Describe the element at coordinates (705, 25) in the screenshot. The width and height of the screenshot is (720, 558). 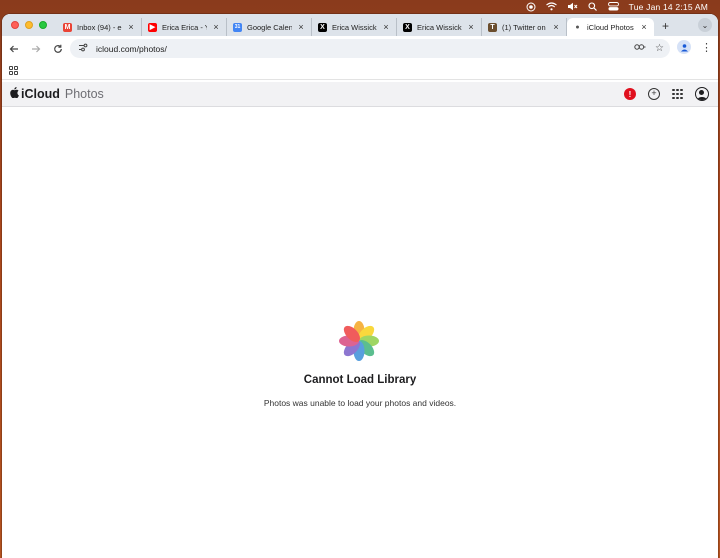
I see `tab-search-button: ⌄` at that location.